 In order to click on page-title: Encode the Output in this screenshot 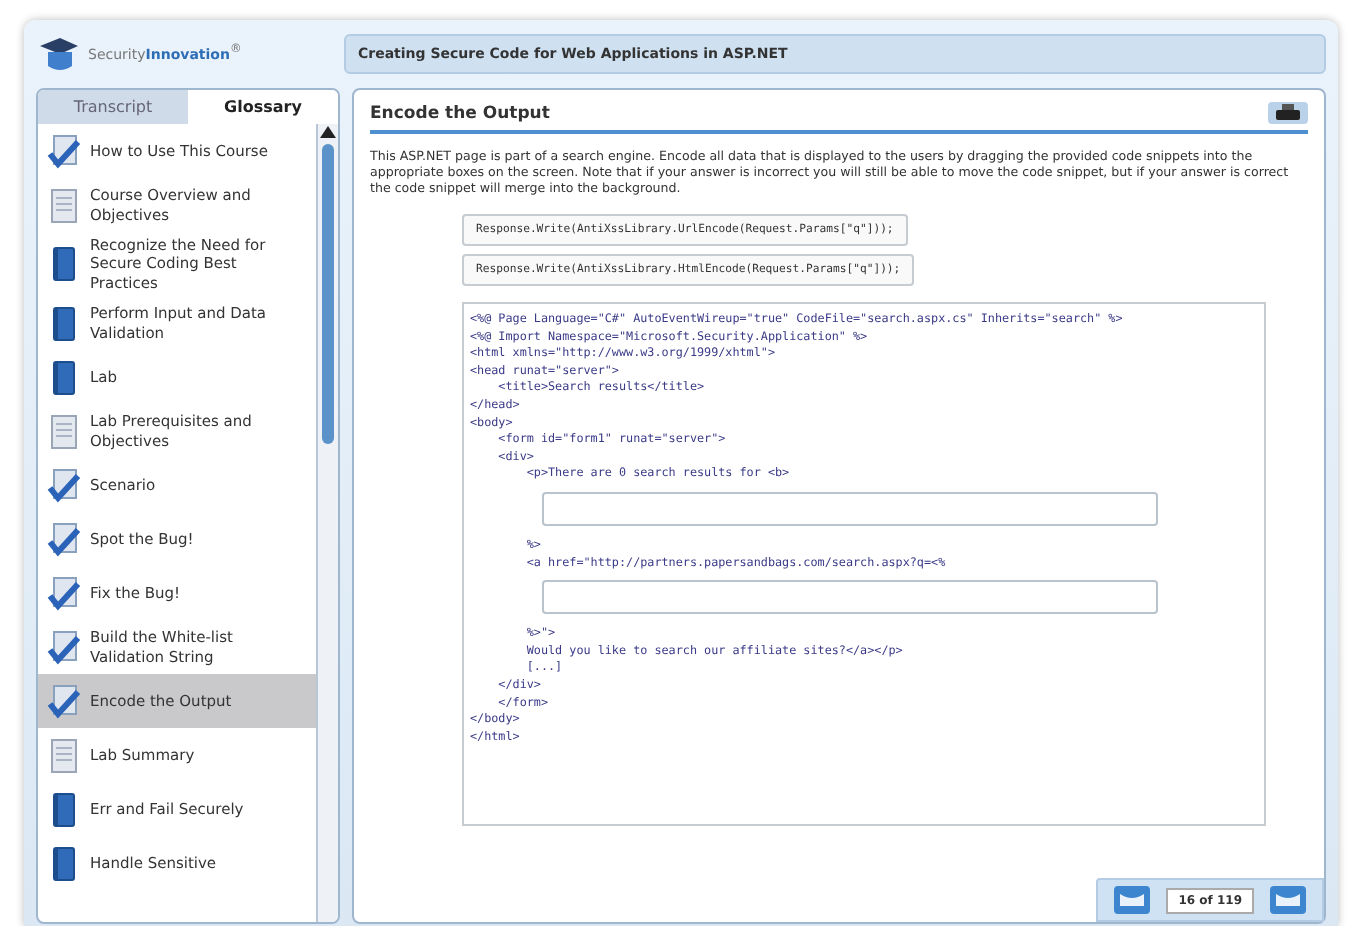, I will do `click(460, 113)`.